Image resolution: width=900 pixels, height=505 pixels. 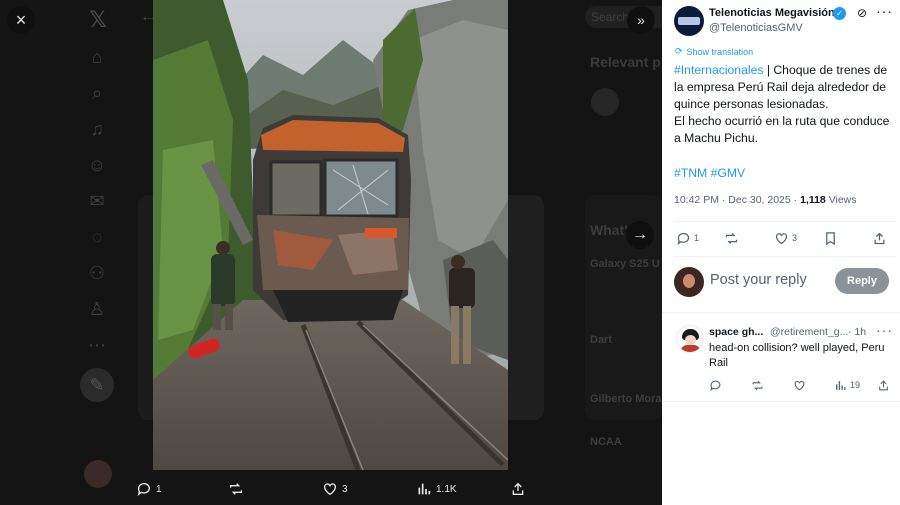 I want to click on media-reply-button: 1, so click(x=149, y=489).